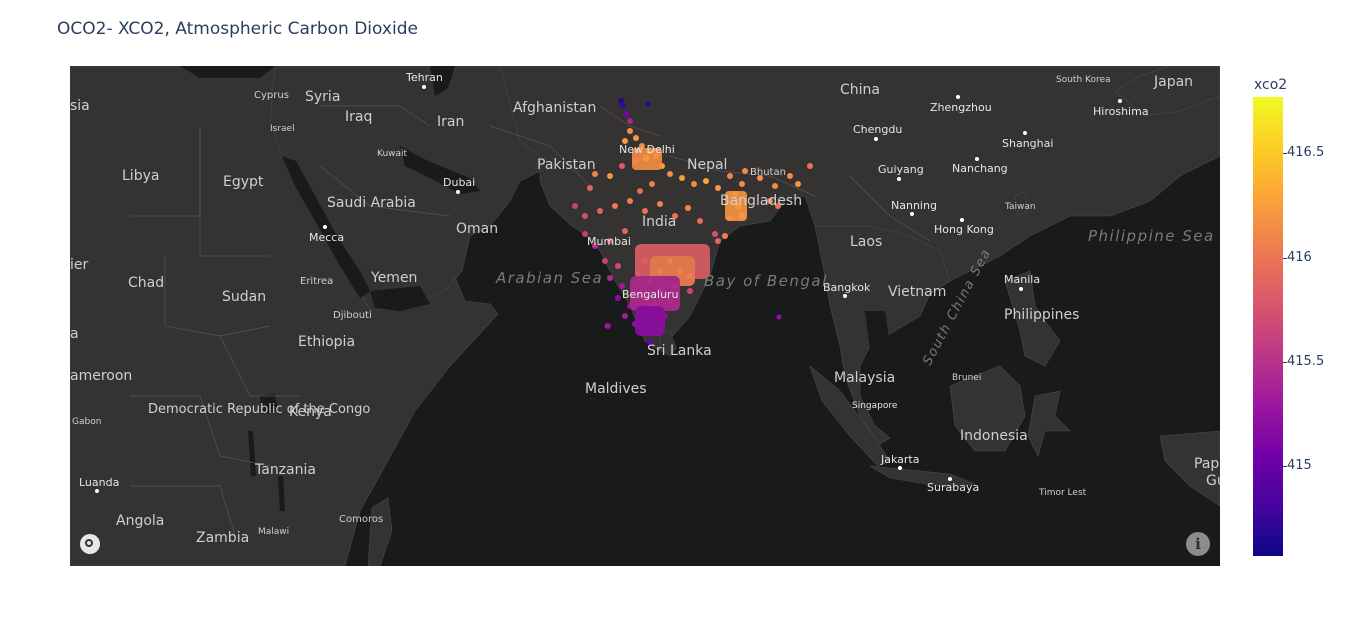 Image resolution: width=1348 pixels, height=639 pixels. Describe the element at coordinates (679, 351) in the screenshot. I see `label-srilanka: Sri Lanka` at that location.